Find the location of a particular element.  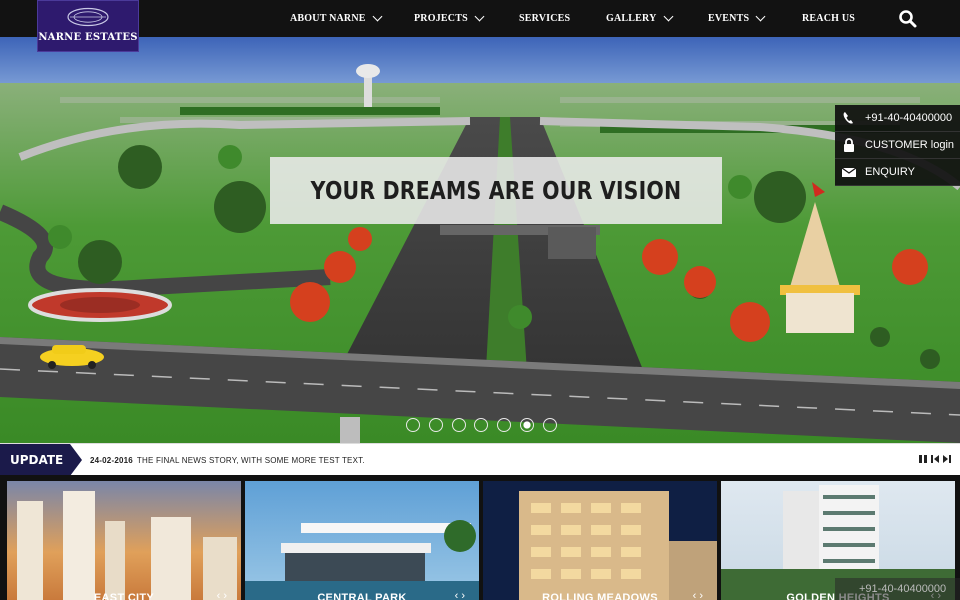

central-park-image is located at coordinates (362, 540).